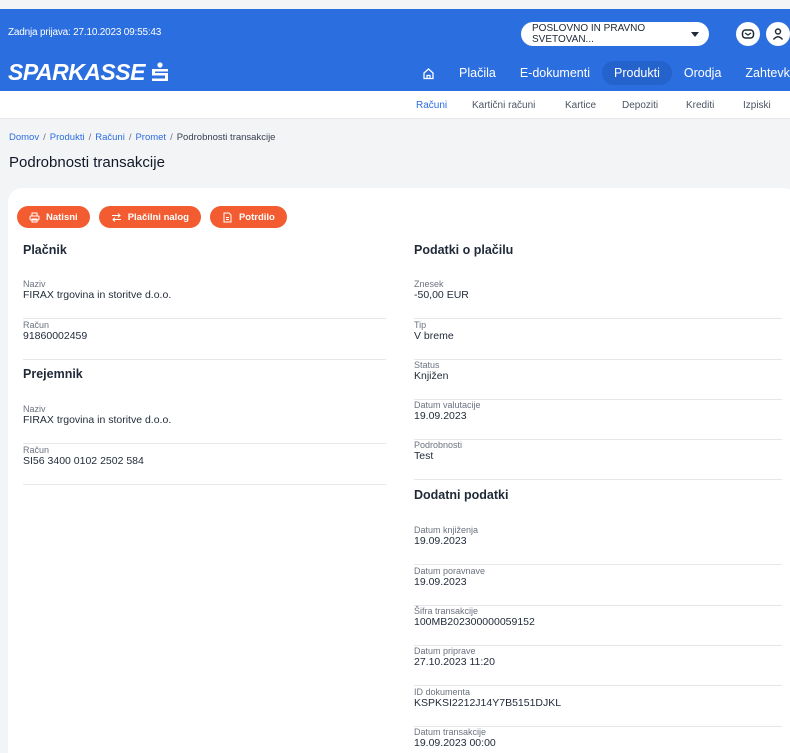 This screenshot has width=790, height=753. I want to click on last-login-text: Zadnja prijava: 27.10.2023 09:55:43, so click(85, 32).